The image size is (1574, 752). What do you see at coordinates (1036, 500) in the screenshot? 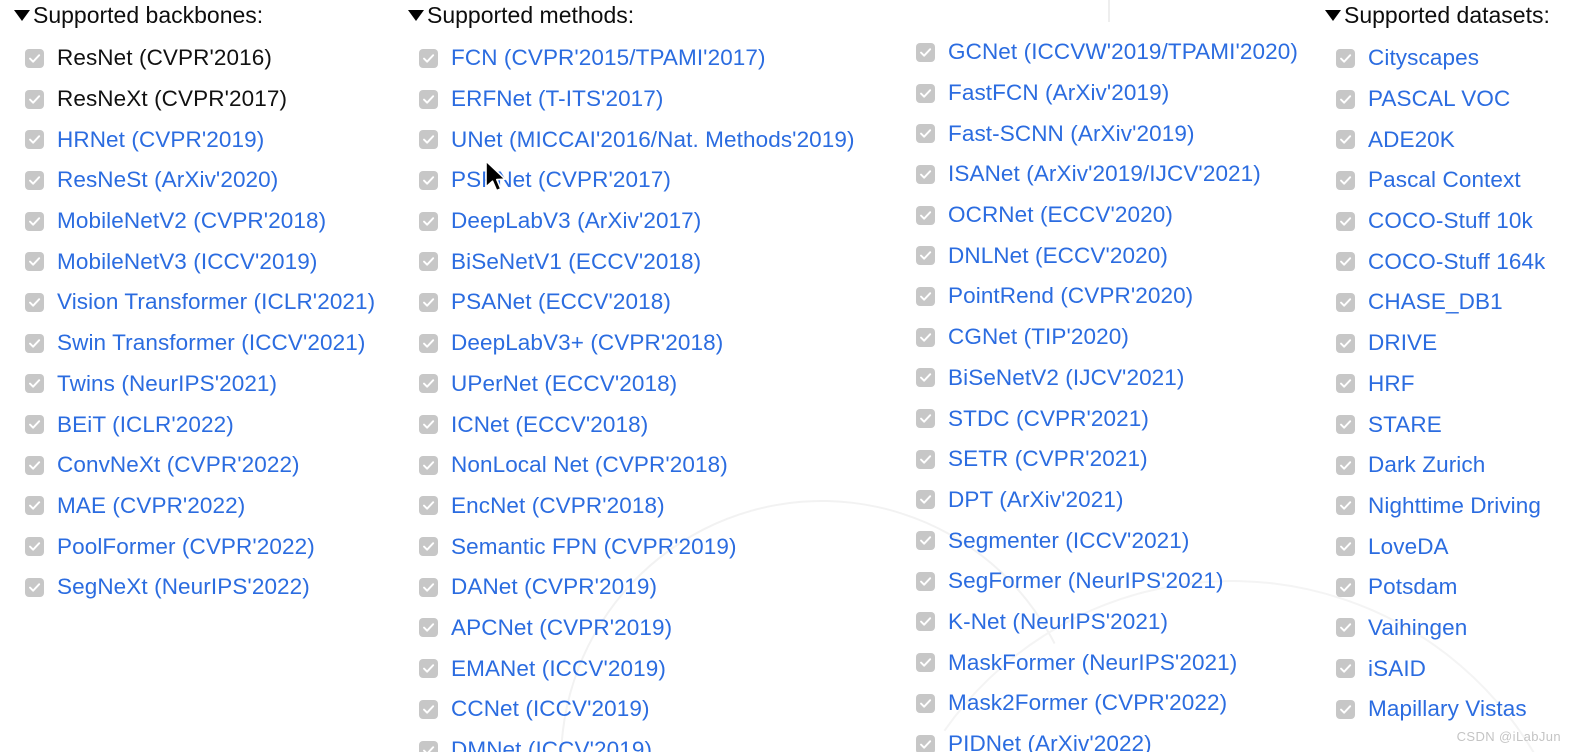
I see `list-item-label: DPT (ArXiv'2021)` at bounding box center [1036, 500].